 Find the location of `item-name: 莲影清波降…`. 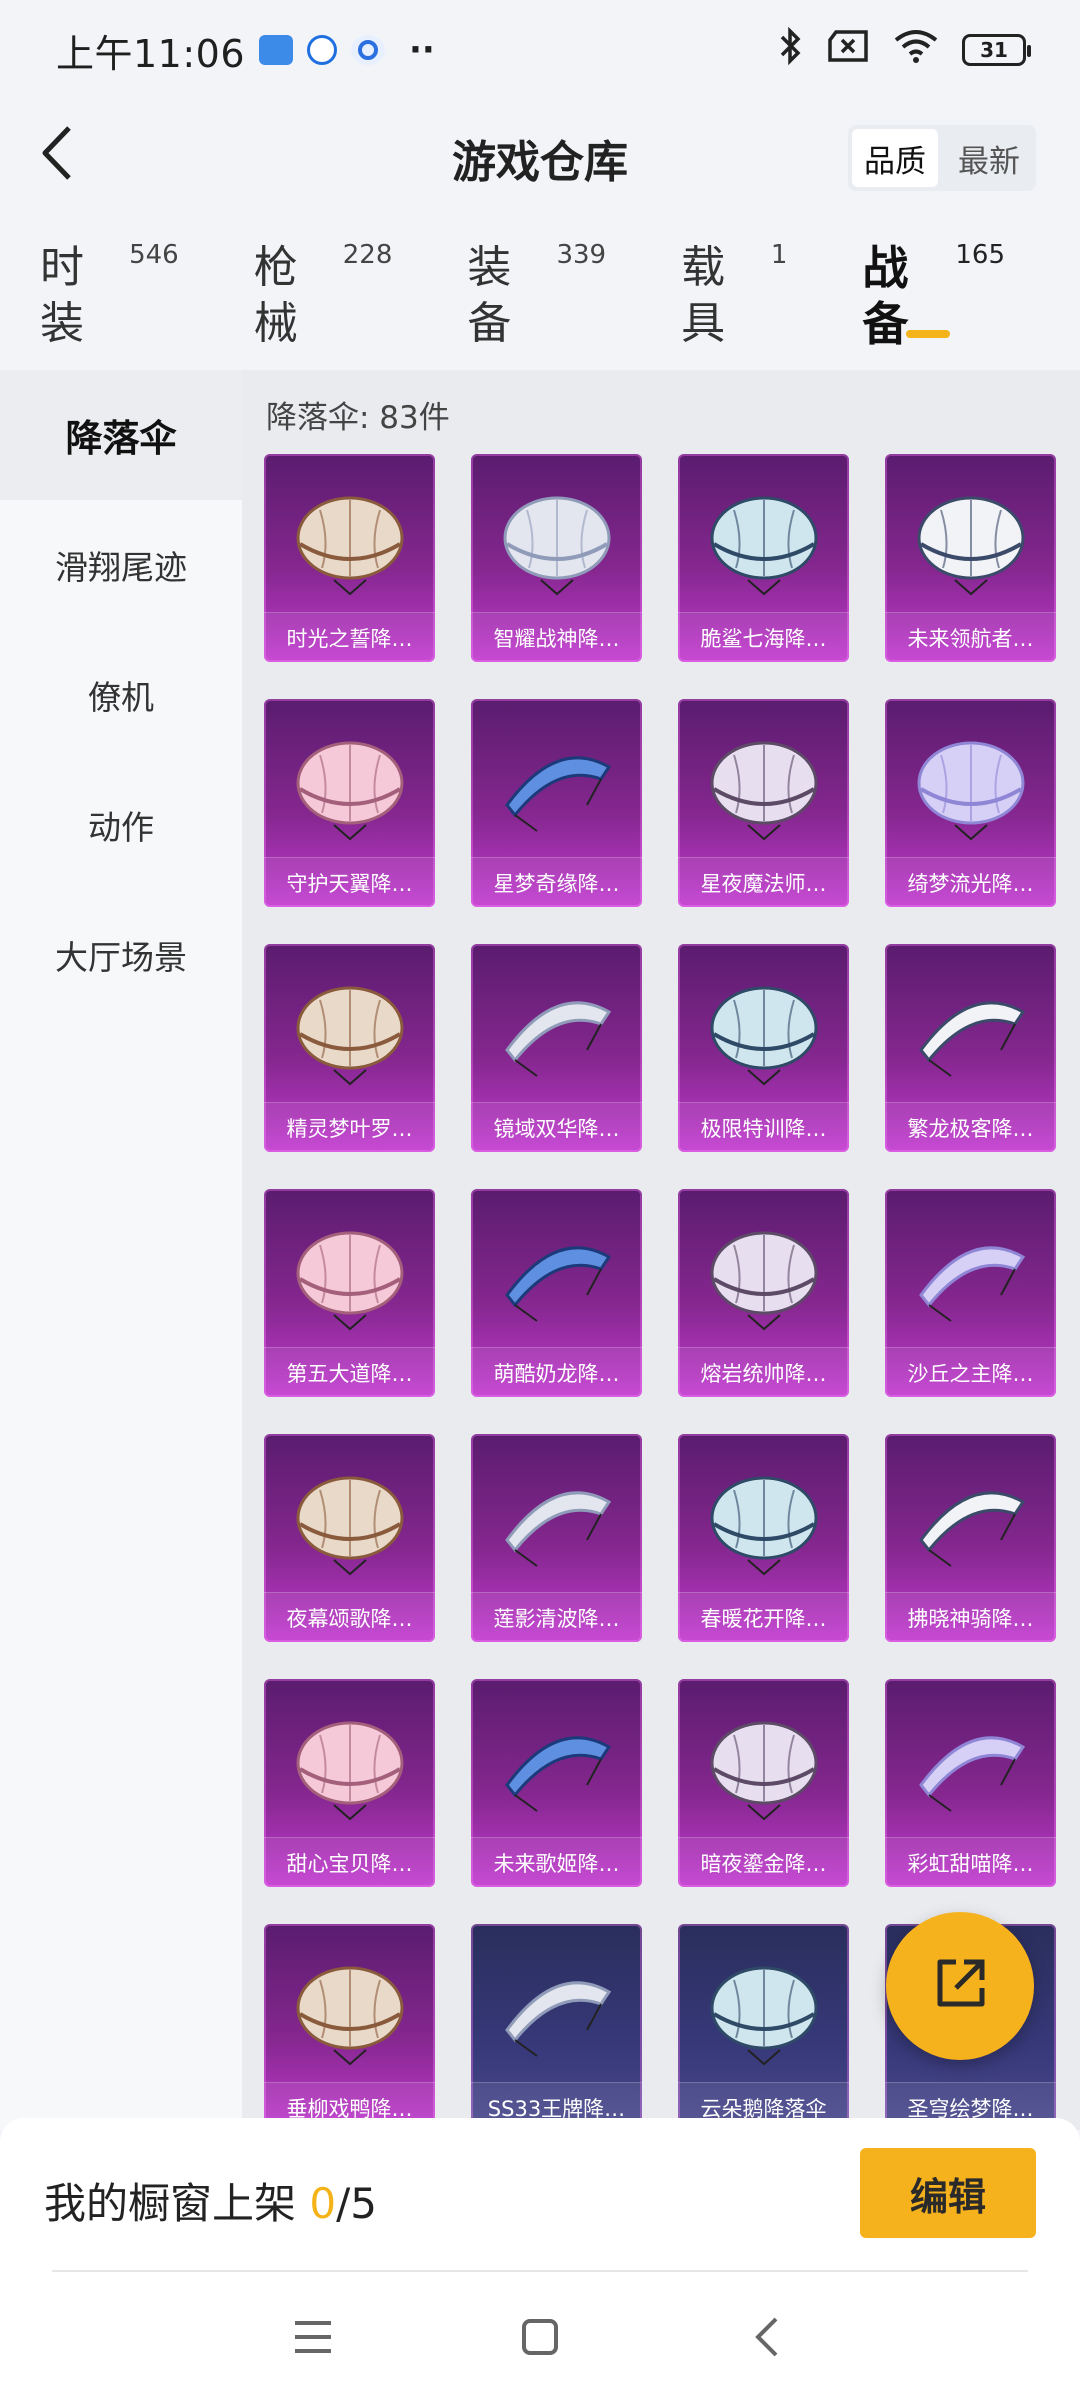

item-name: 莲影清波降… is located at coordinates (556, 1617).